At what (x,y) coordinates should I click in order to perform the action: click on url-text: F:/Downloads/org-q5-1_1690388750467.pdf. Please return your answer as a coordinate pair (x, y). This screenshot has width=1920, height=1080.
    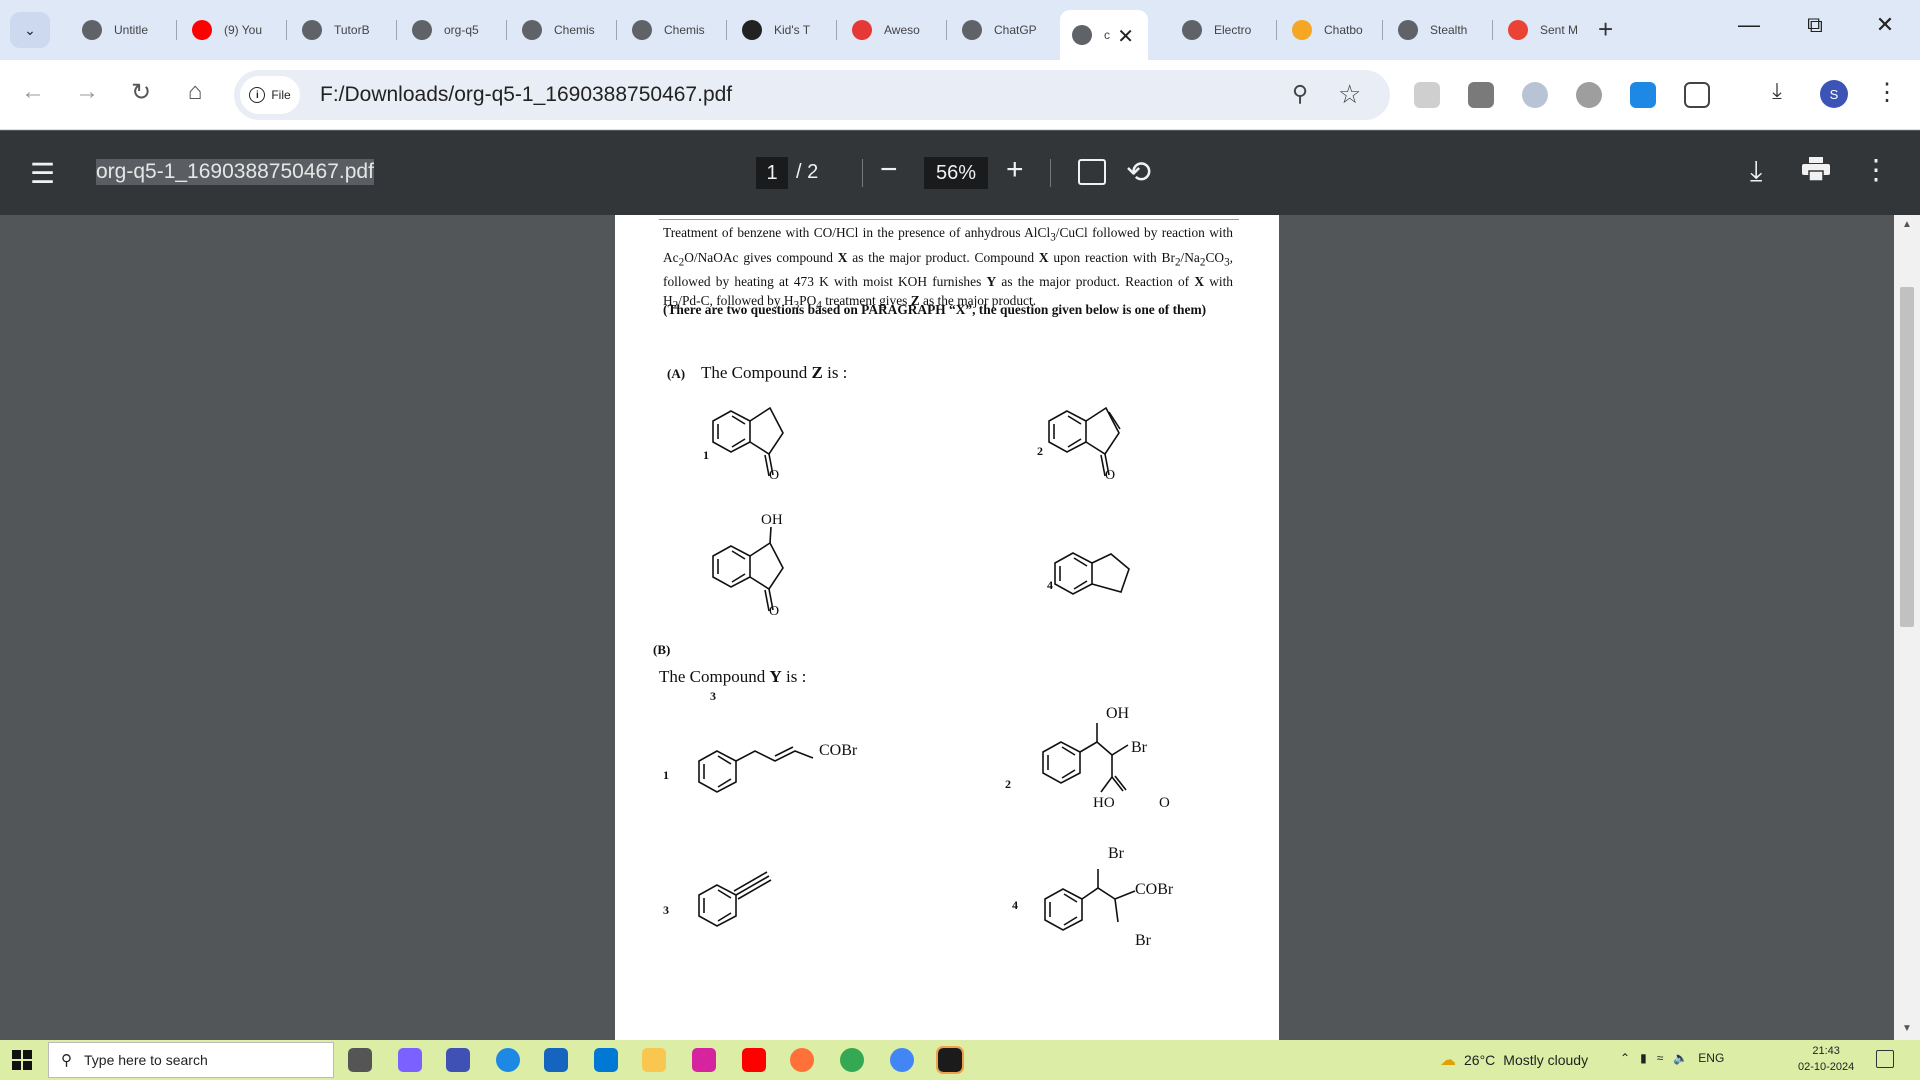
    Looking at the image, I should click on (526, 95).